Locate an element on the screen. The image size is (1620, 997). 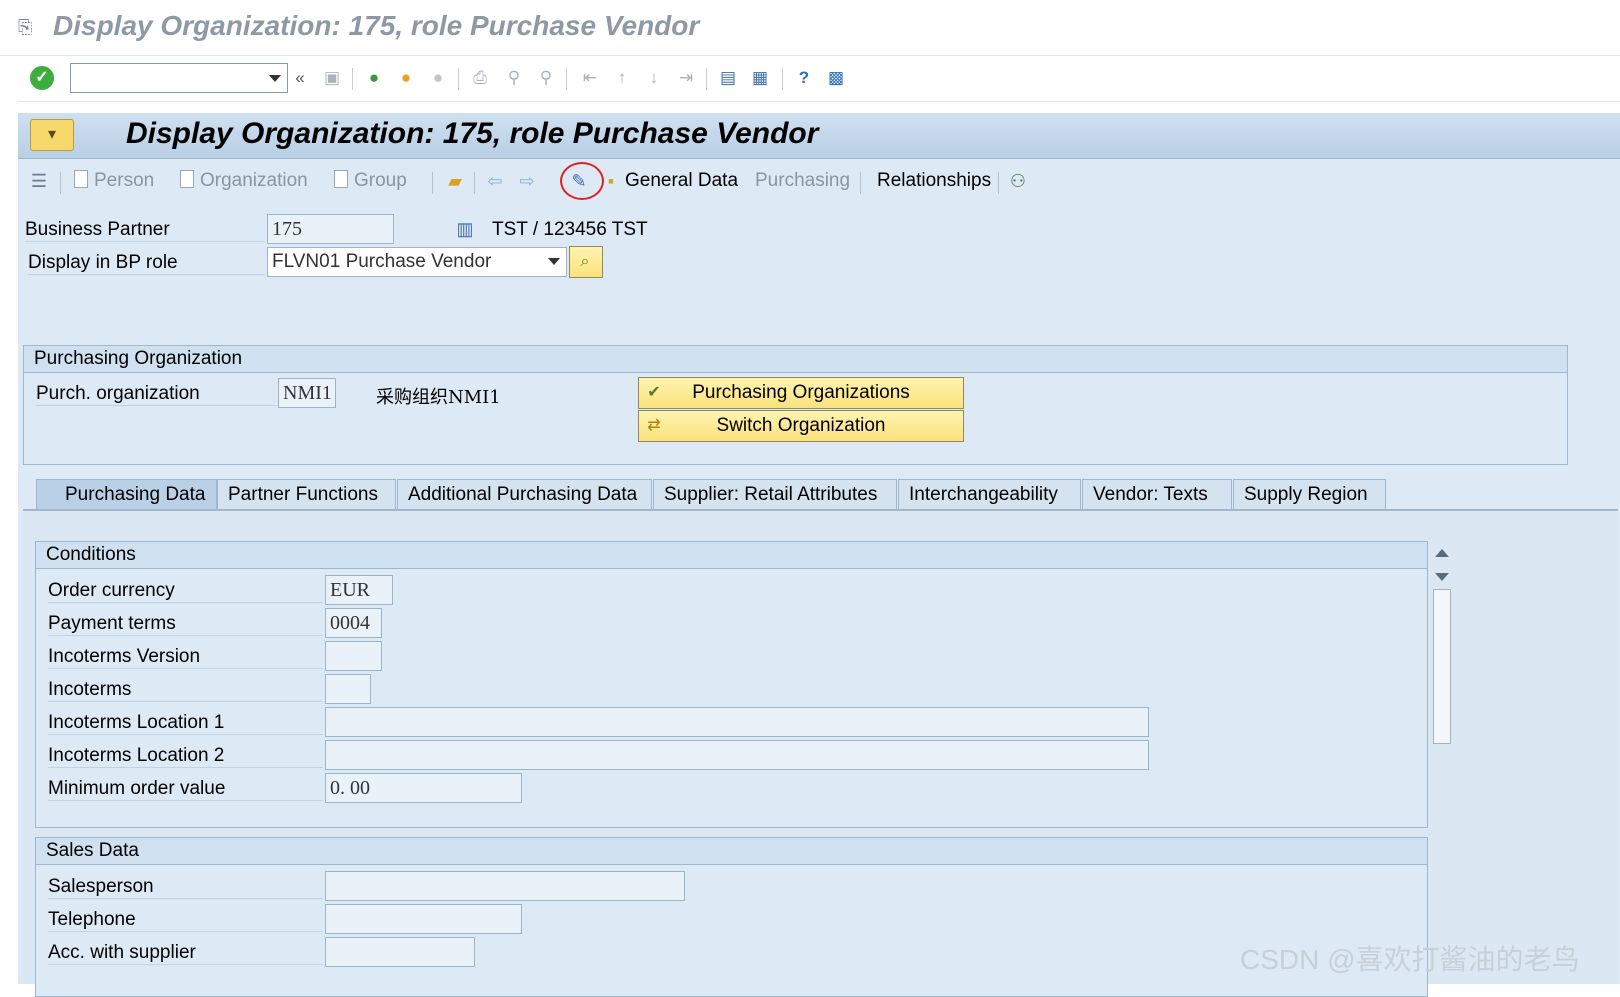
switch-role-button: ⌕ is located at coordinates (586, 262).